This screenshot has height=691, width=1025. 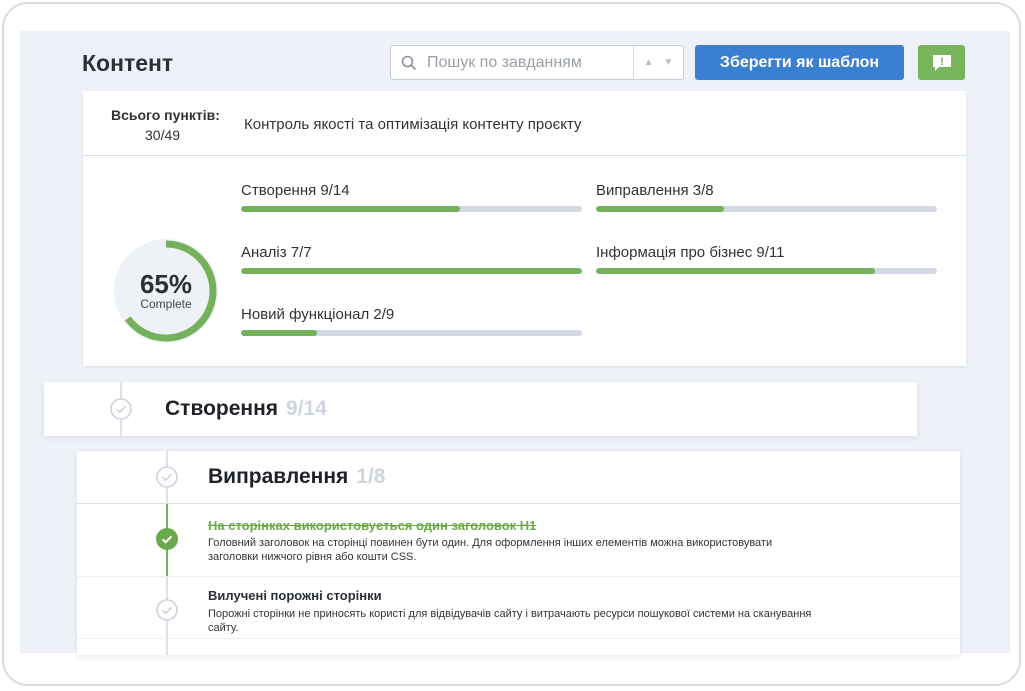 What do you see at coordinates (655, 190) in the screenshot?
I see `progress-label: Виправлення 3/8` at bounding box center [655, 190].